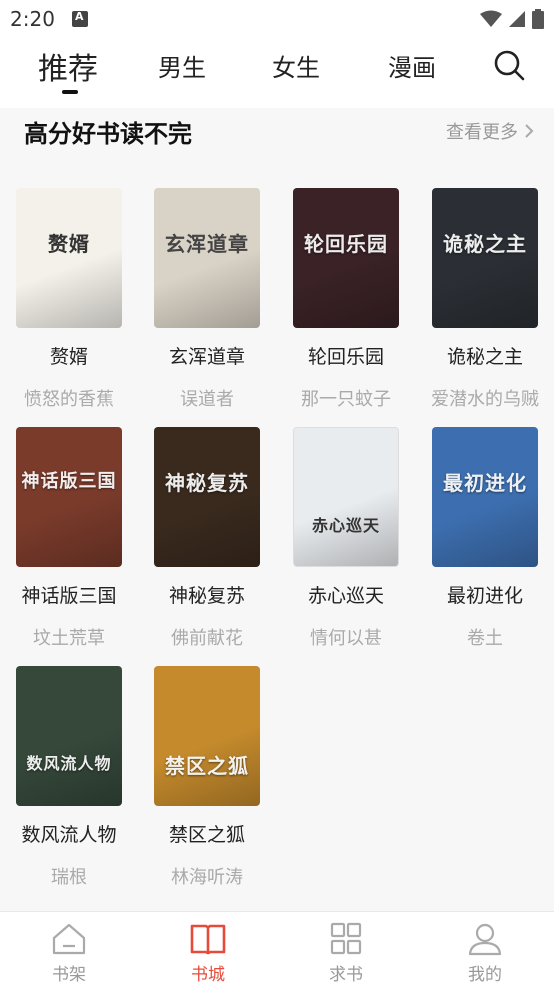 This screenshot has height=985, width=554. What do you see at coordinates (207, 244) in the screenshot?
I see `cover-title: 玄浑道章` at bounding box center [207, 244].